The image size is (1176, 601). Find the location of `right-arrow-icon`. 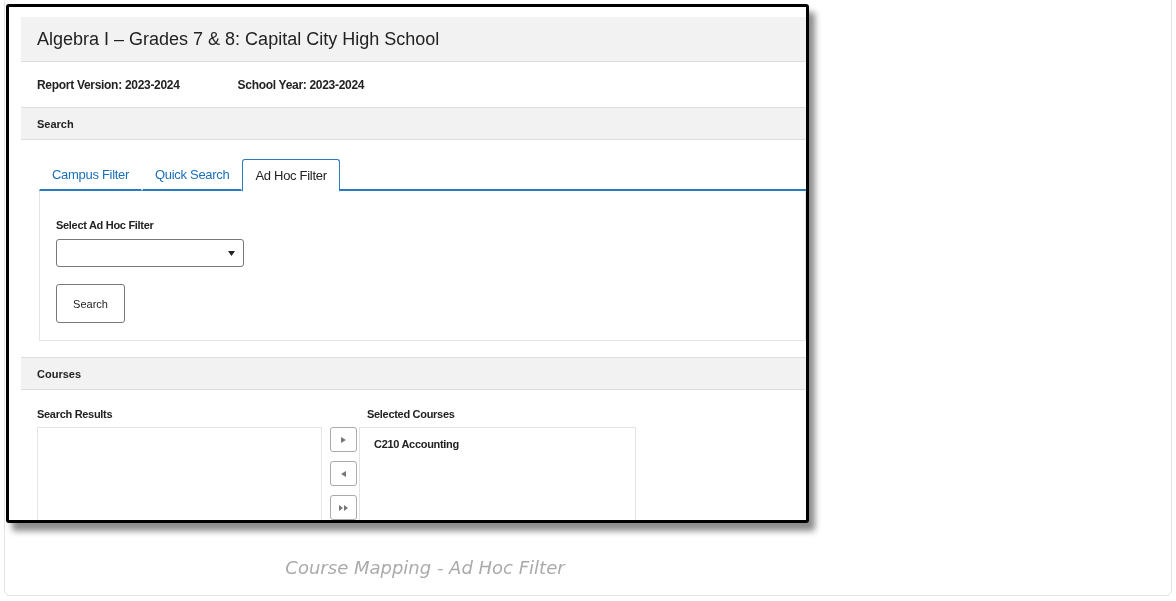

right-arrow-icon is located at coordinates (343, 439).